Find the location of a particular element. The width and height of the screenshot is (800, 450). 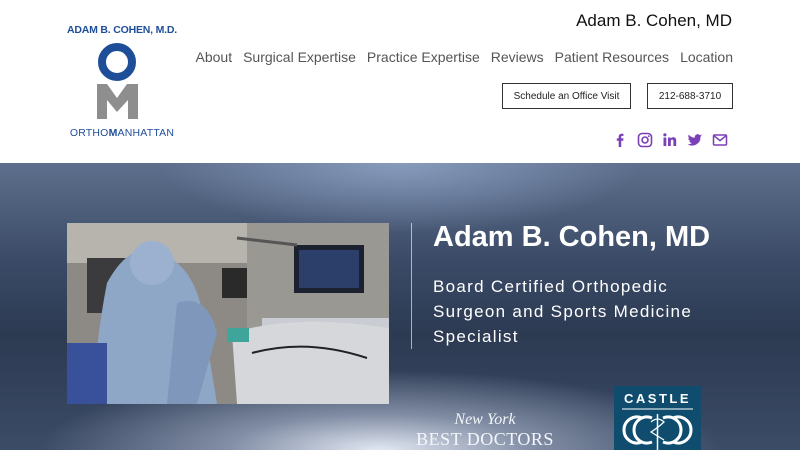

instagram-icon is located at coordinates (645, 140).